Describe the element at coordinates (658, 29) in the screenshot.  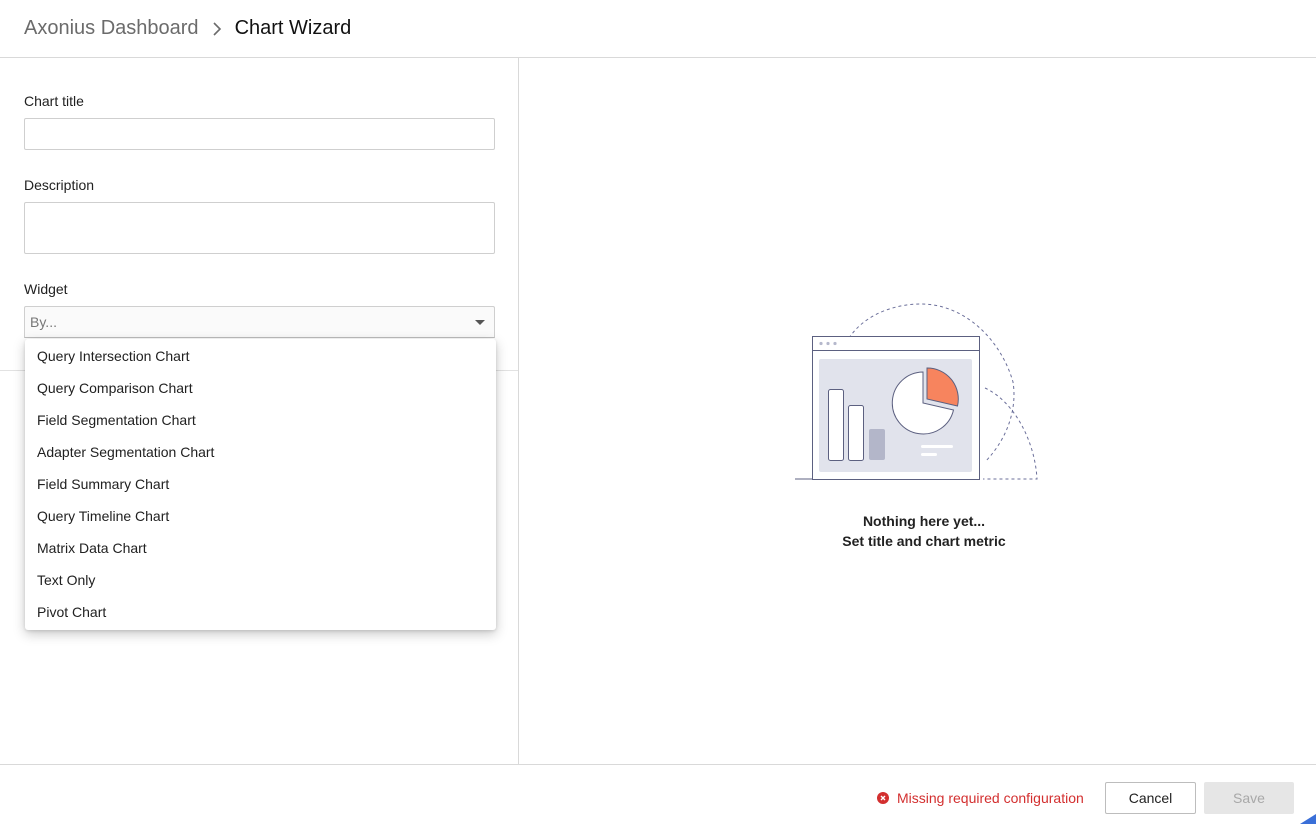
I see `breadcrumb: Axonius Dashboard Chart Wizard` at that location.